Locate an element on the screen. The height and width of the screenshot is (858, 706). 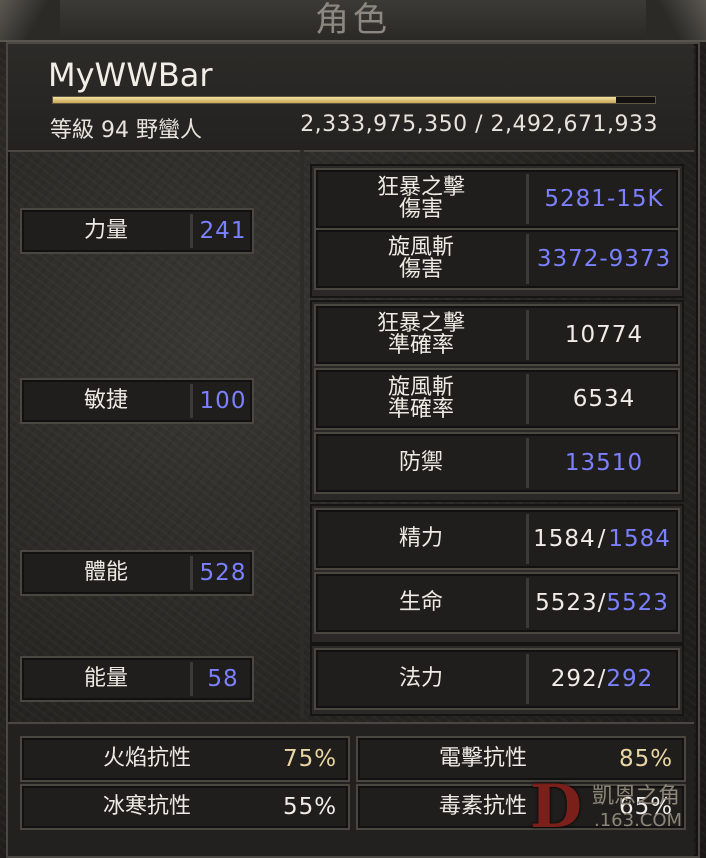
frenzy-damage-row: 狂暴之擊 傷害 5281-15K is located at coordinates (497, 199).